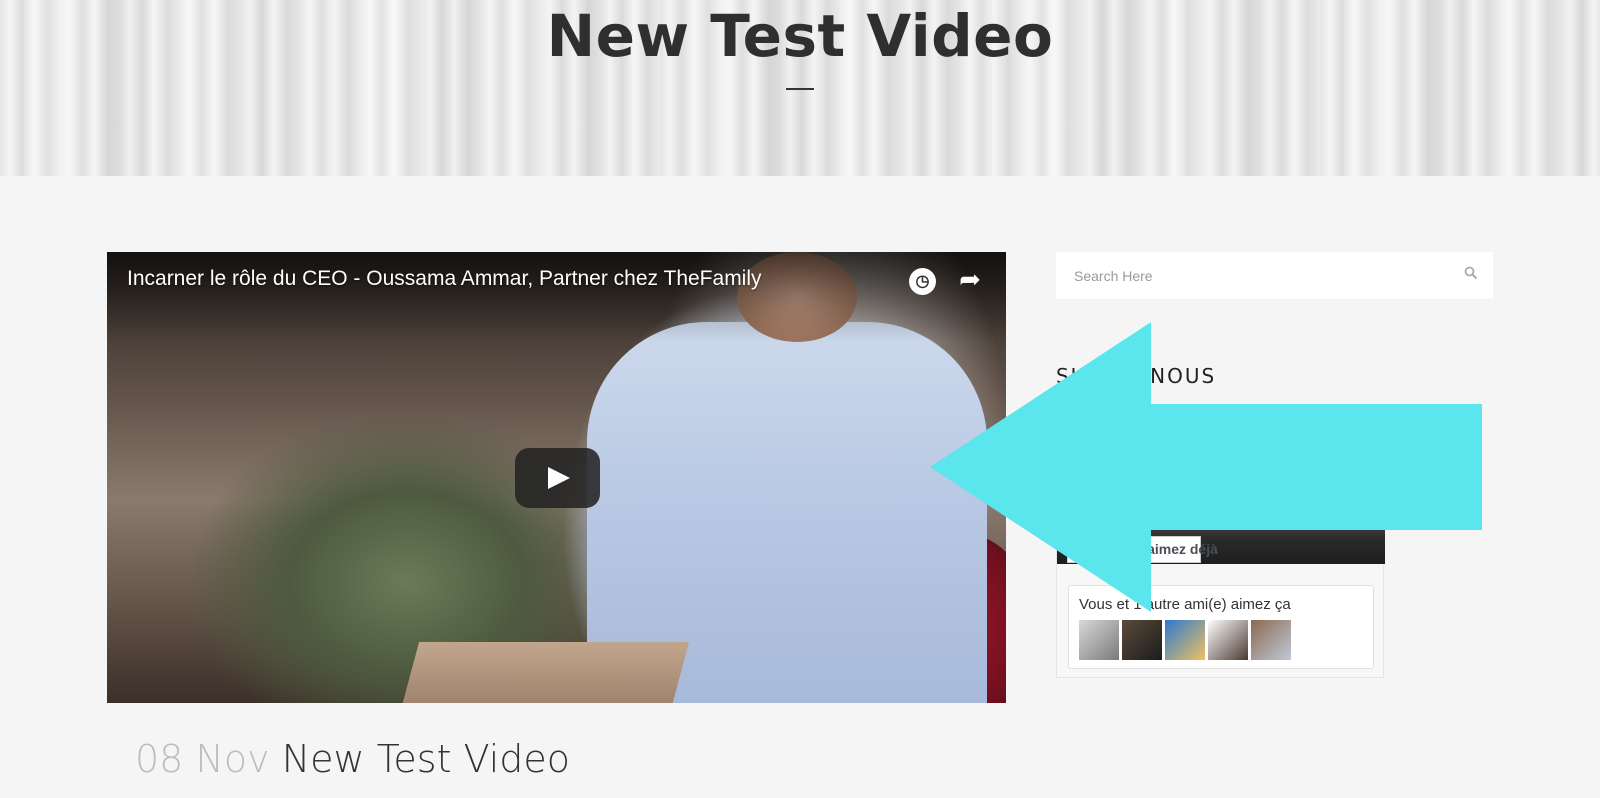 The height and width of the screenshot is (798, 1600). I want to click on search-icon, so click(1471, 273).